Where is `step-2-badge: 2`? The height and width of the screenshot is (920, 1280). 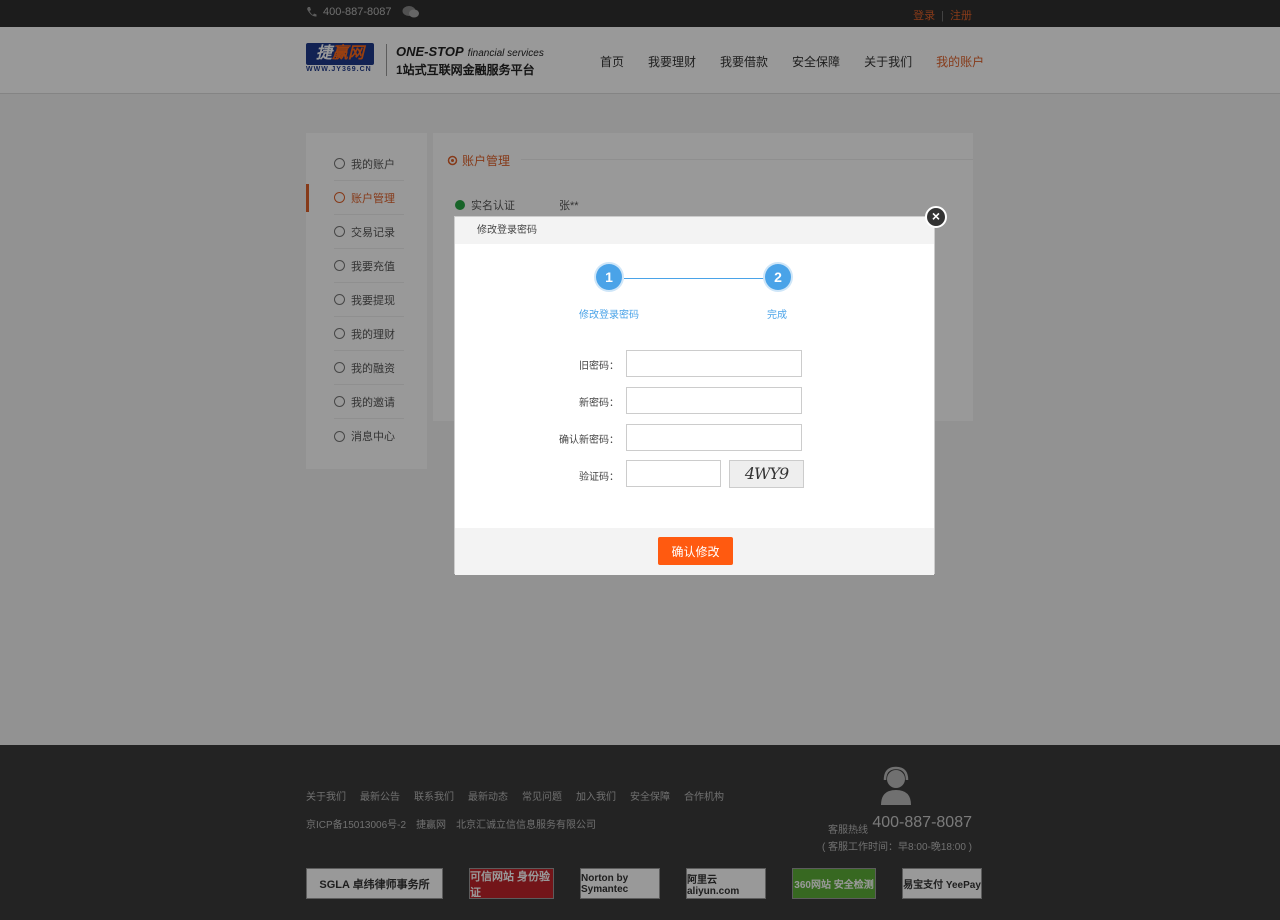 step-2-badge: 2 is located at coordinates (778, 277).